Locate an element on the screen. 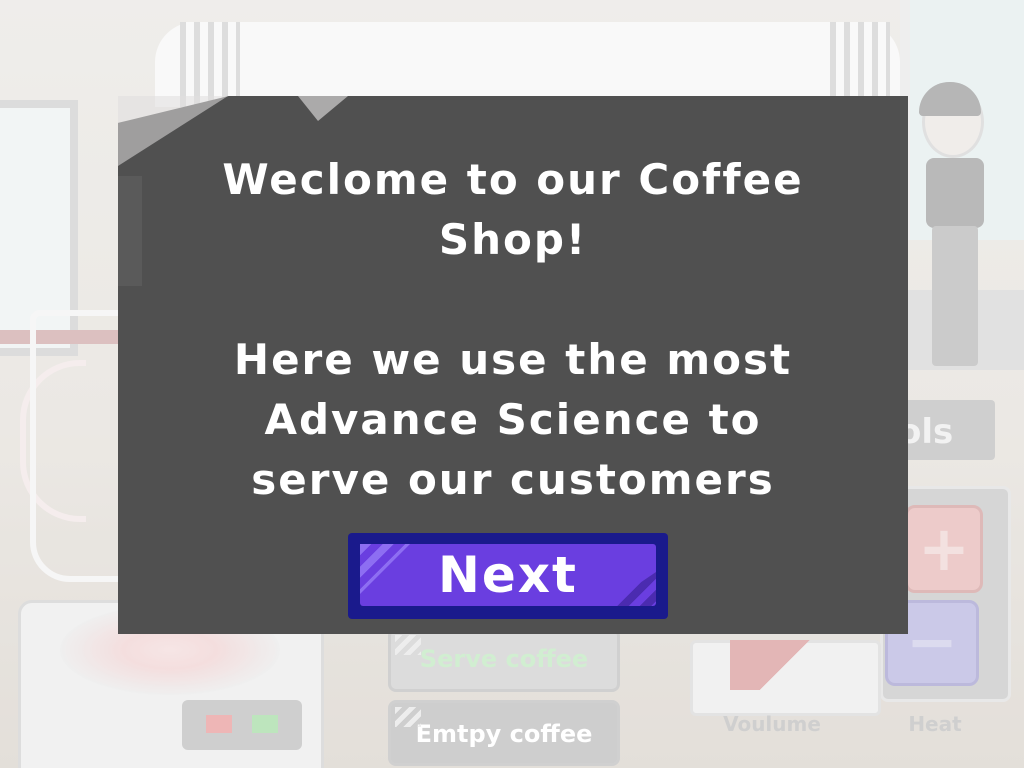 The height and width of the screenshot is (768, 1024). dialog-body-line-1: Here we use the most is located at coordinates (513, 359).